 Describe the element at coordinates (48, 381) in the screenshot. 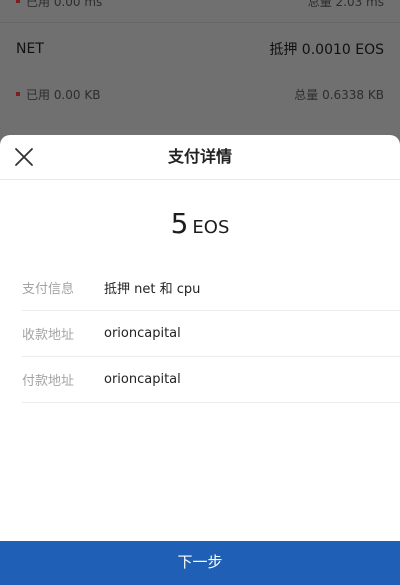

I see `info-label: 付款地址` at that location.